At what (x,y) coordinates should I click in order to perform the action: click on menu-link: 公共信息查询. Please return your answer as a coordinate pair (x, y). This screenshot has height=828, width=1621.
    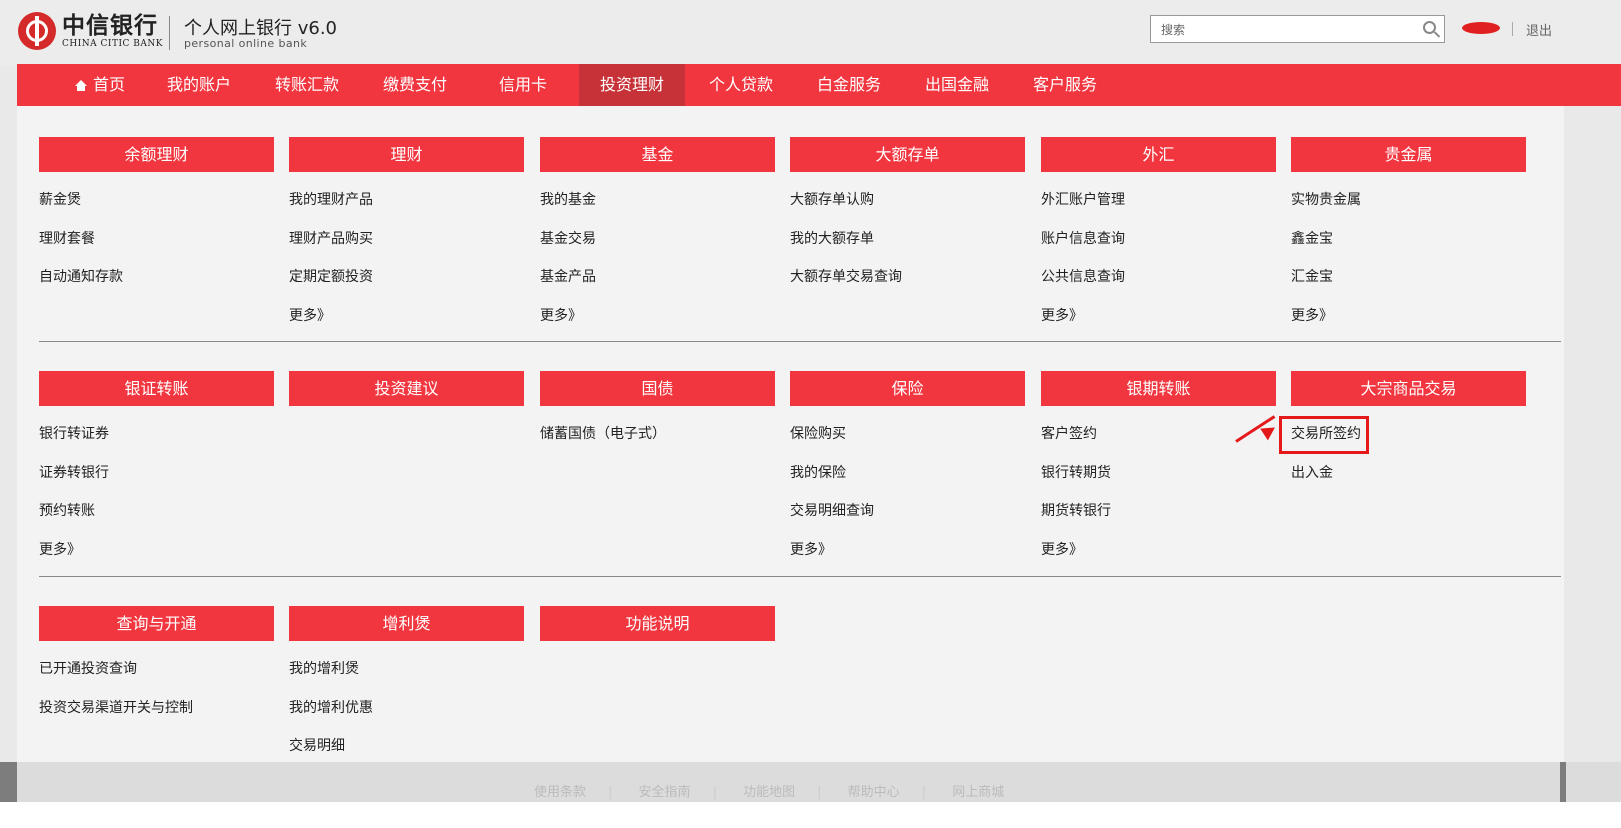
    Looking at the image, I should click on (1158, 279).